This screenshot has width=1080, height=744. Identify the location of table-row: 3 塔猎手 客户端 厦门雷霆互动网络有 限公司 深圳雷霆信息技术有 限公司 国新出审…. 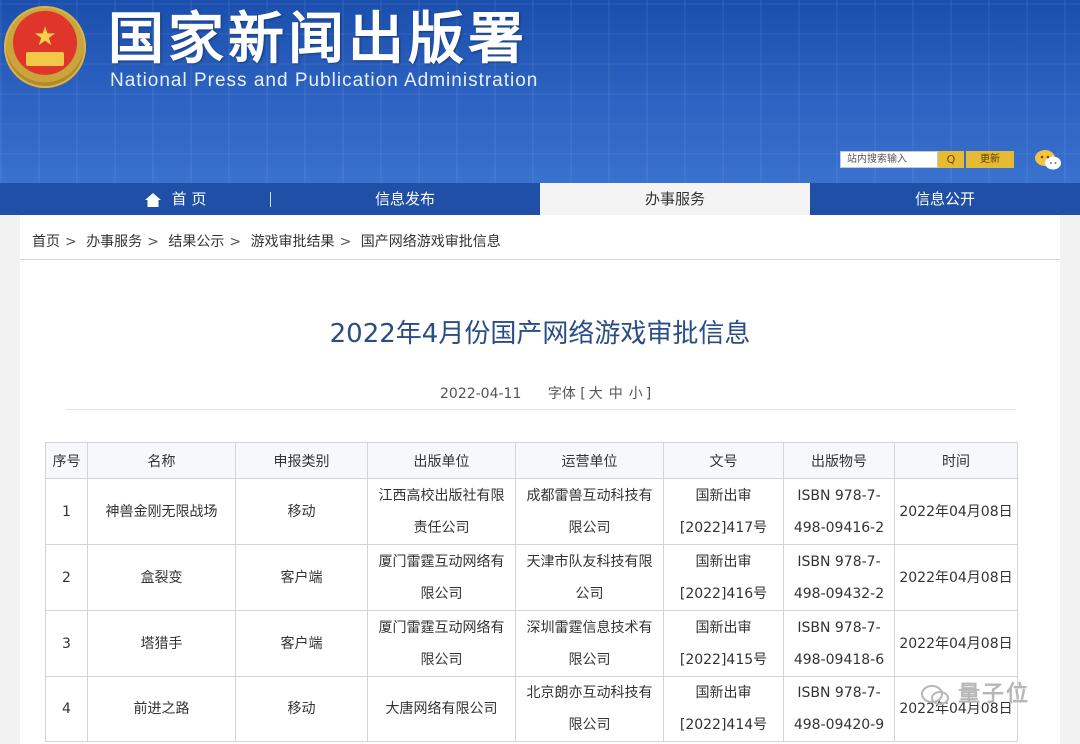
(531, 643).